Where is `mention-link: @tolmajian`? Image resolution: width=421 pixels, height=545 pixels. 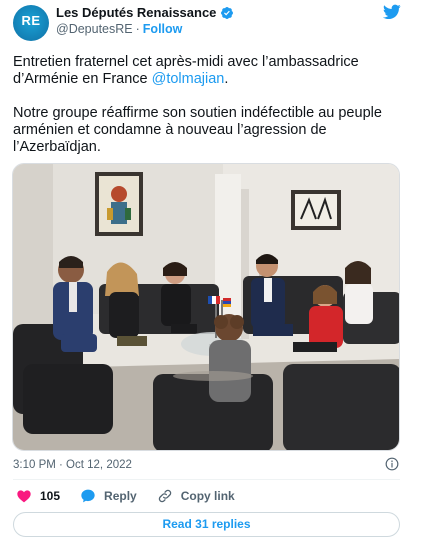
mention-link: @tolmajian is located at coordinates (188, 79).